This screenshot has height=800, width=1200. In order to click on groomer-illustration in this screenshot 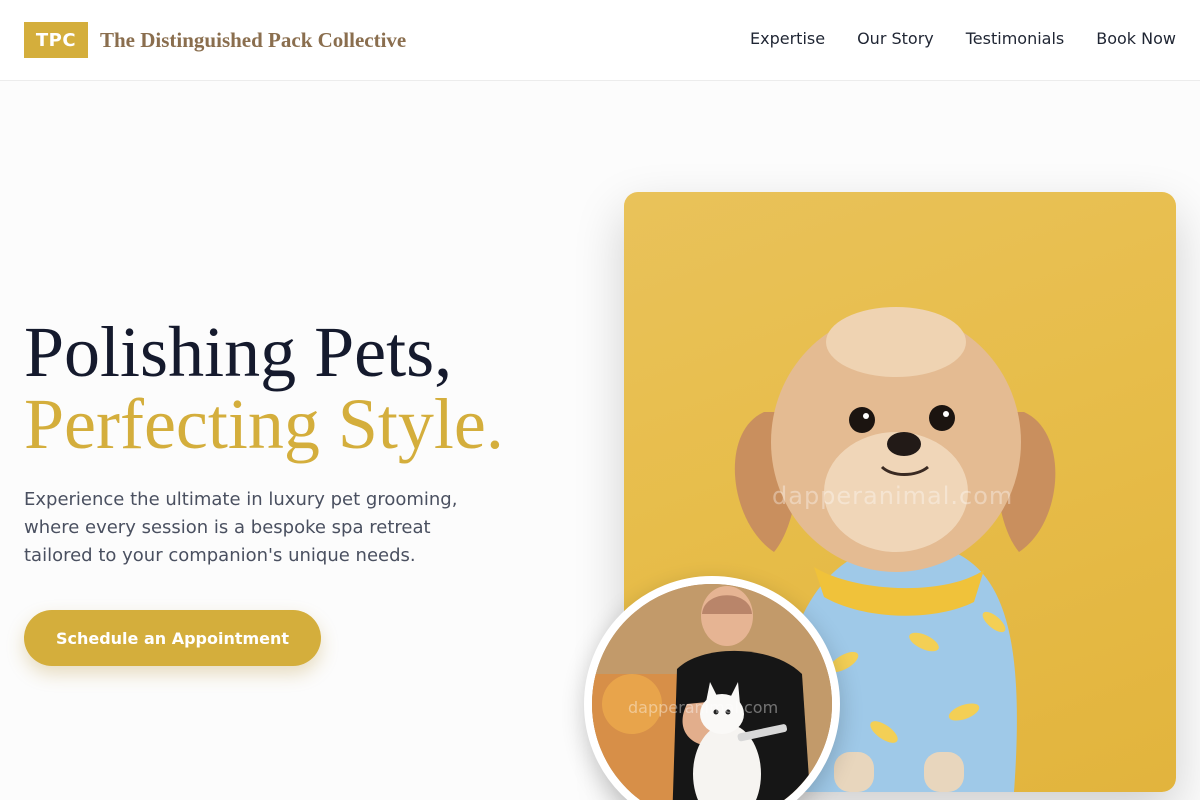, I will do `click(712, 692)`.